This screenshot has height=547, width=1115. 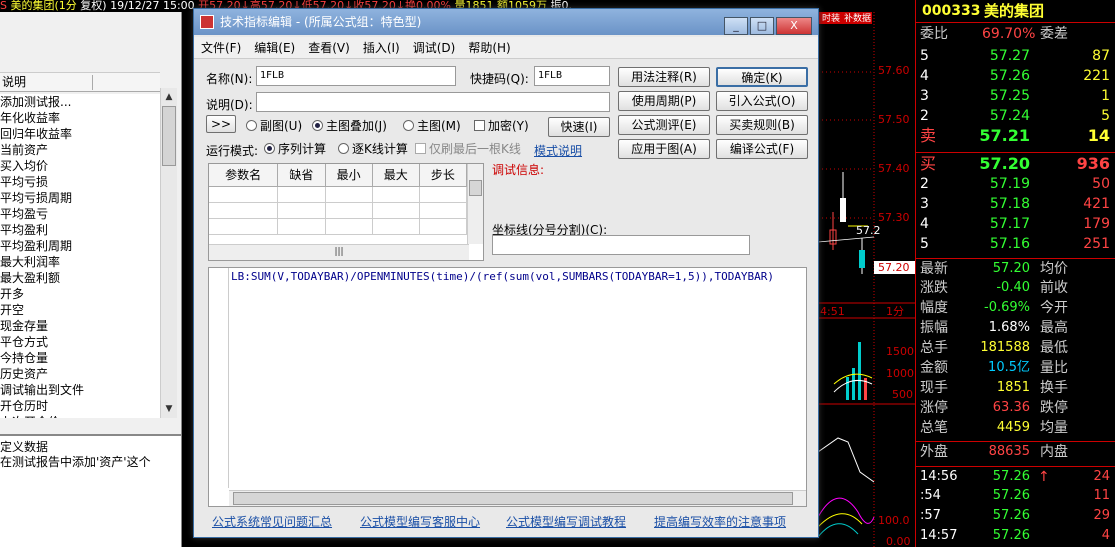 What do you see at coordinates (349, 126) in the screenshot?
I see `radio-main-overlay: 主图叠加(J)` at bounding box center [349, 126].